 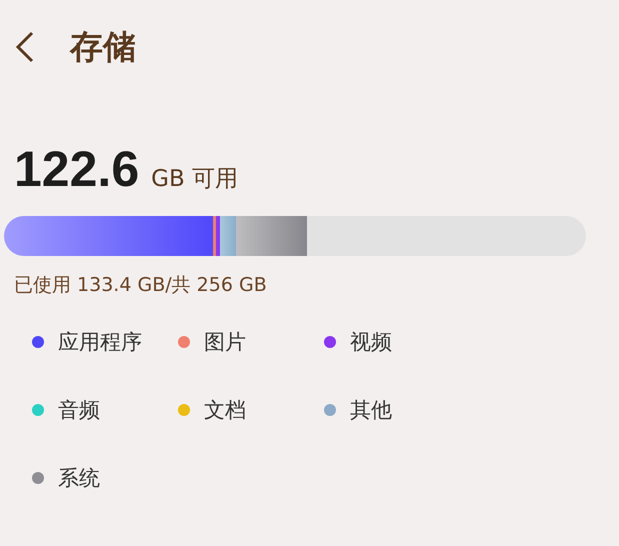 What do you see at coordinates (79, 410) in the screenshot?
I see `legend-label: 音频` at bounding box center [79, 410].